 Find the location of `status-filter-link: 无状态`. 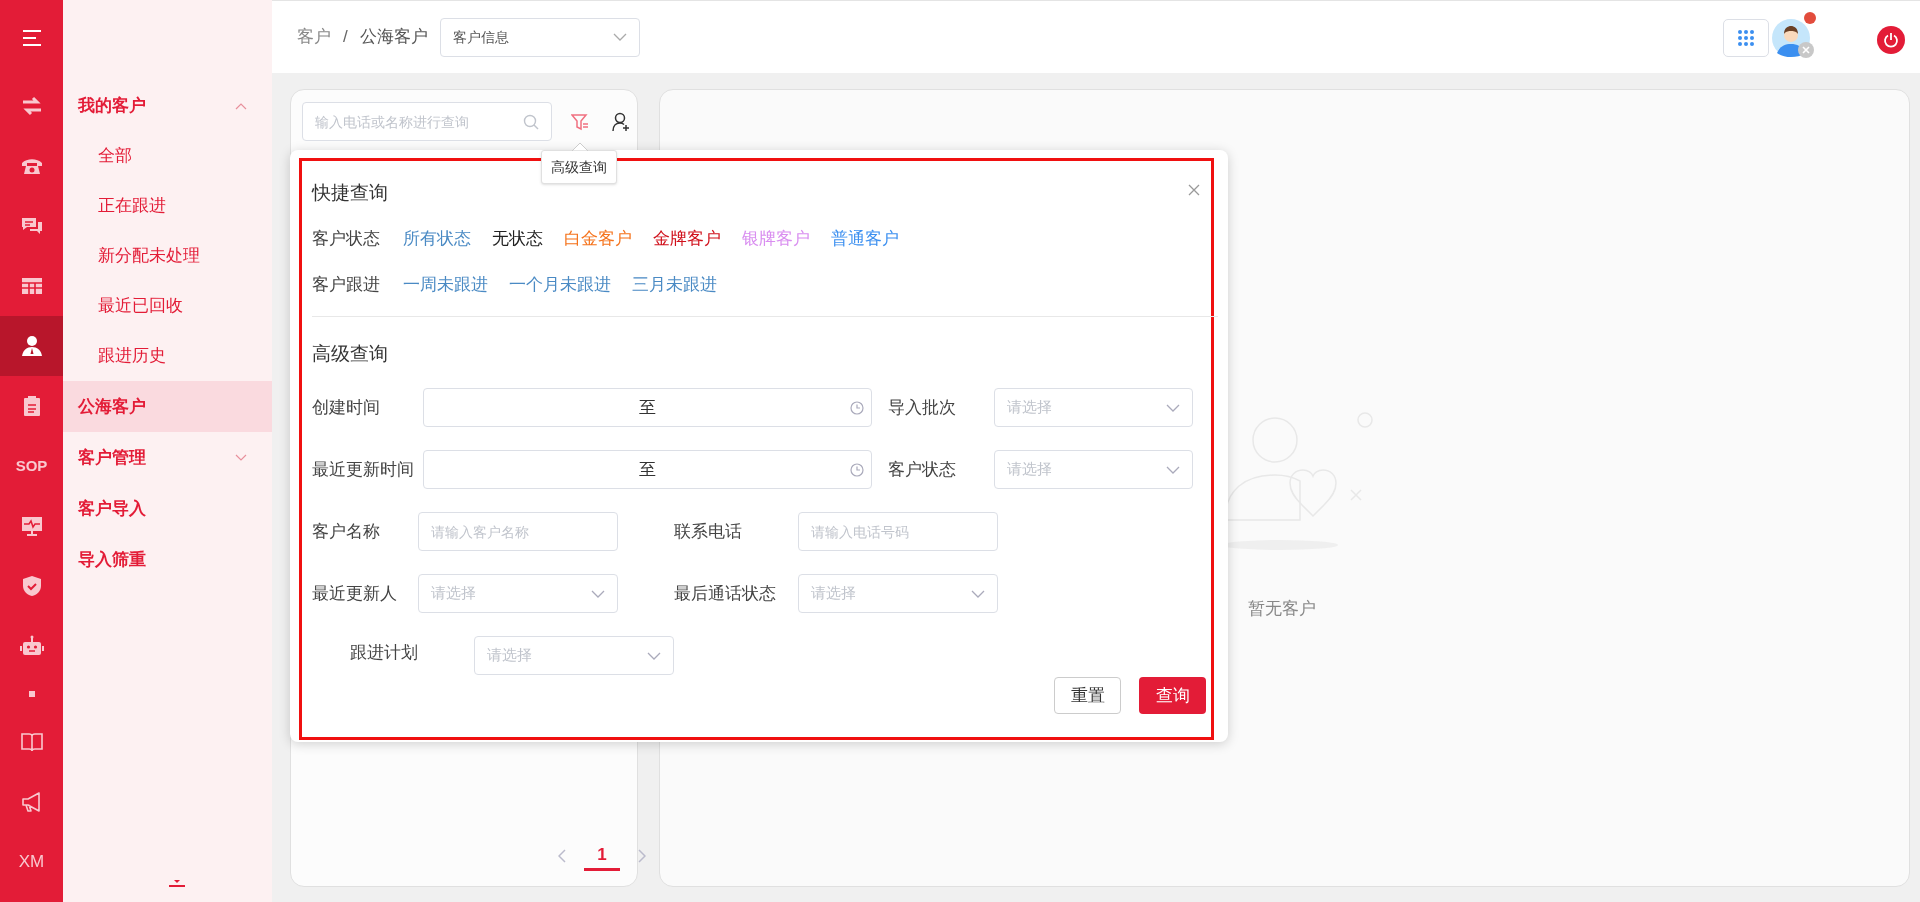

status-filter-link: 无状态 is located at coordinates (517, 239).